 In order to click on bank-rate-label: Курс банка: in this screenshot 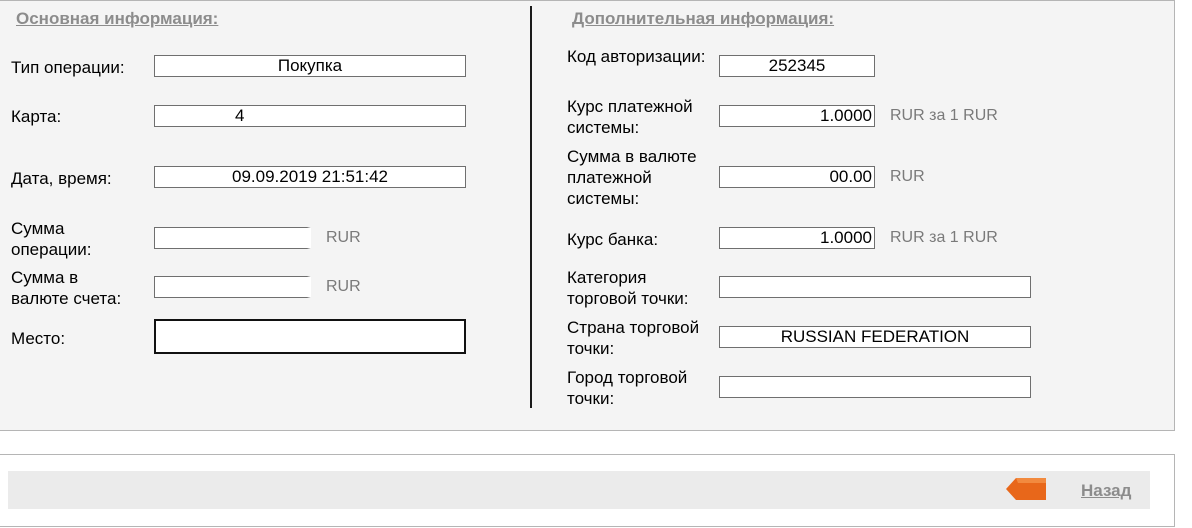, I will do `click(613, 239)`.